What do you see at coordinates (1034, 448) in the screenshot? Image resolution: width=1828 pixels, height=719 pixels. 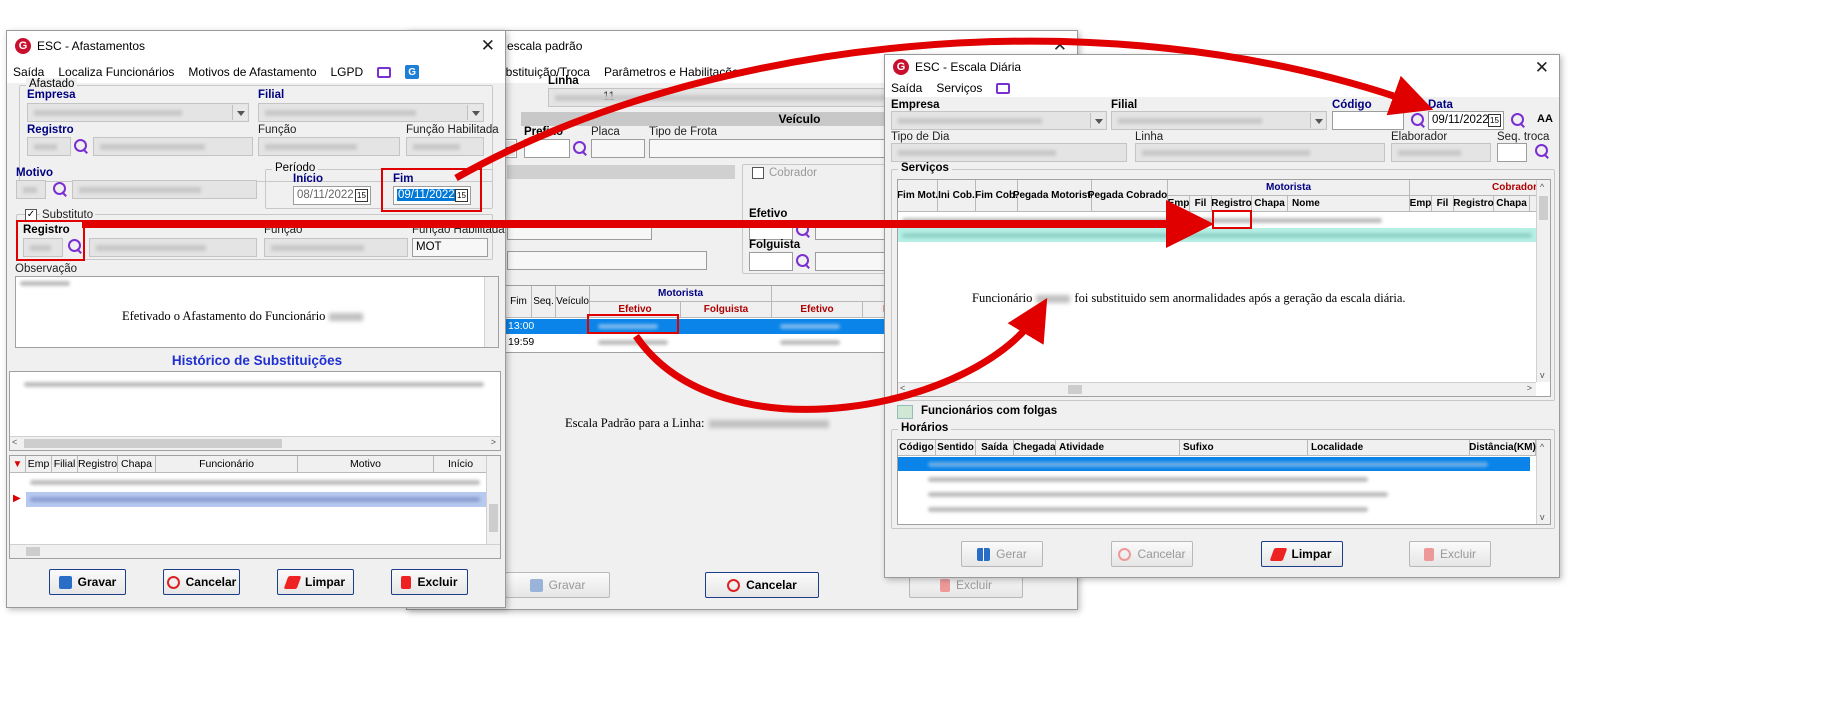 I see `col-chegada: Chegada` at bounding box center [1034, 448].